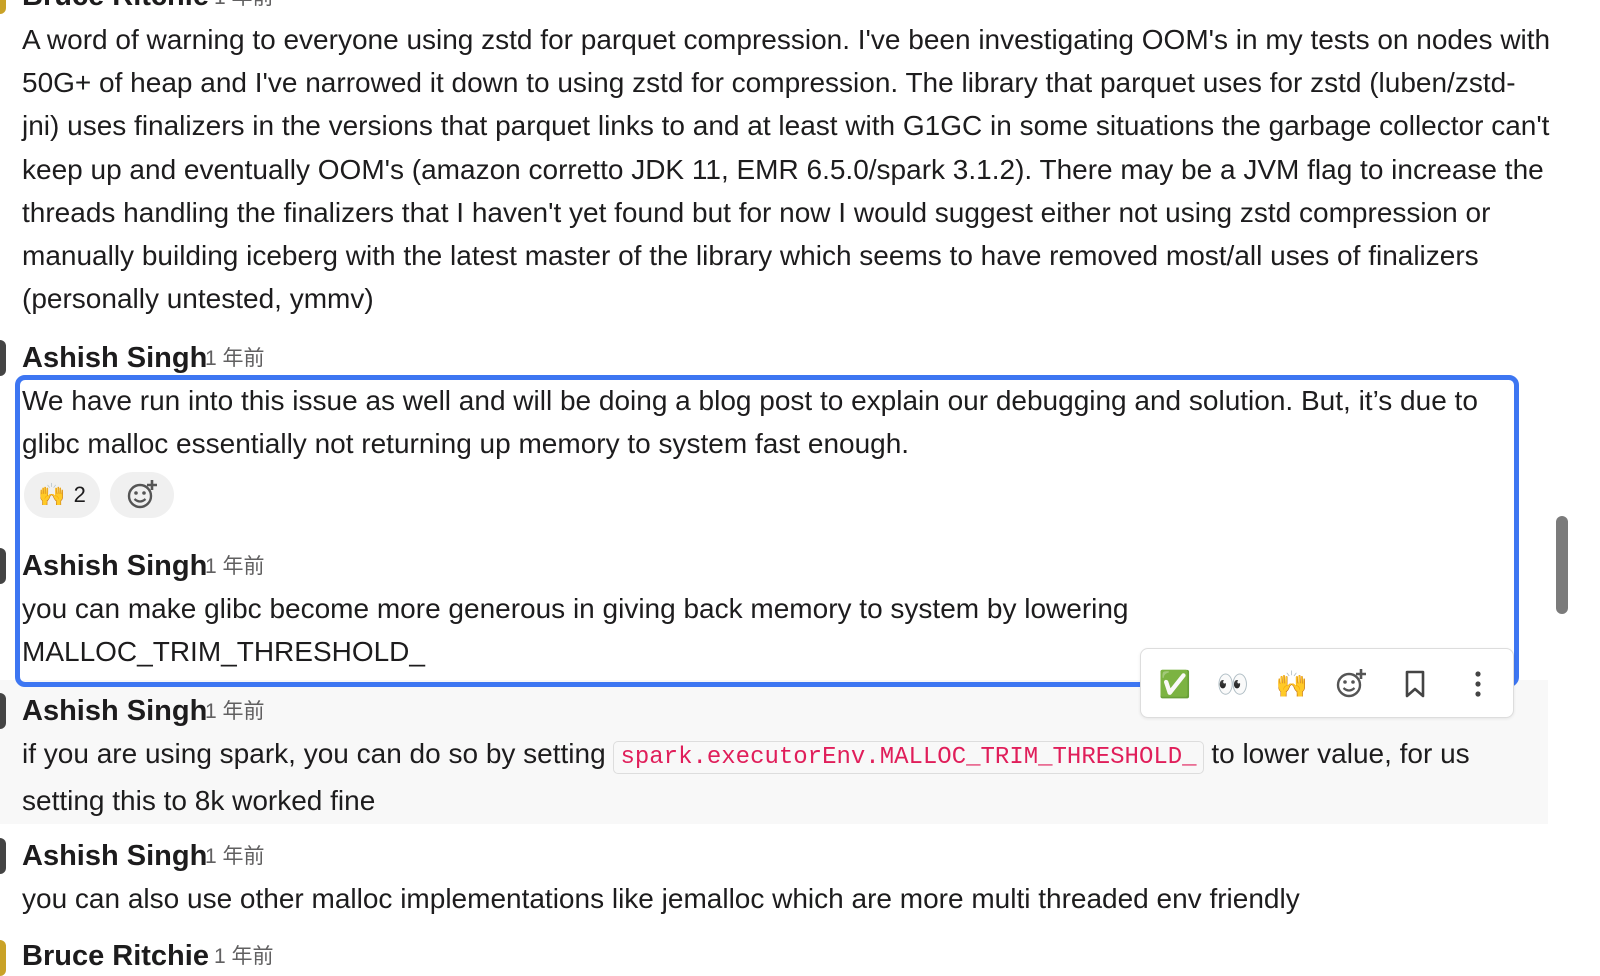  What do you see at coordinates (79, 494) in the screenshot?
I see `reaction-count: 2` at bounding box center [79, 494].